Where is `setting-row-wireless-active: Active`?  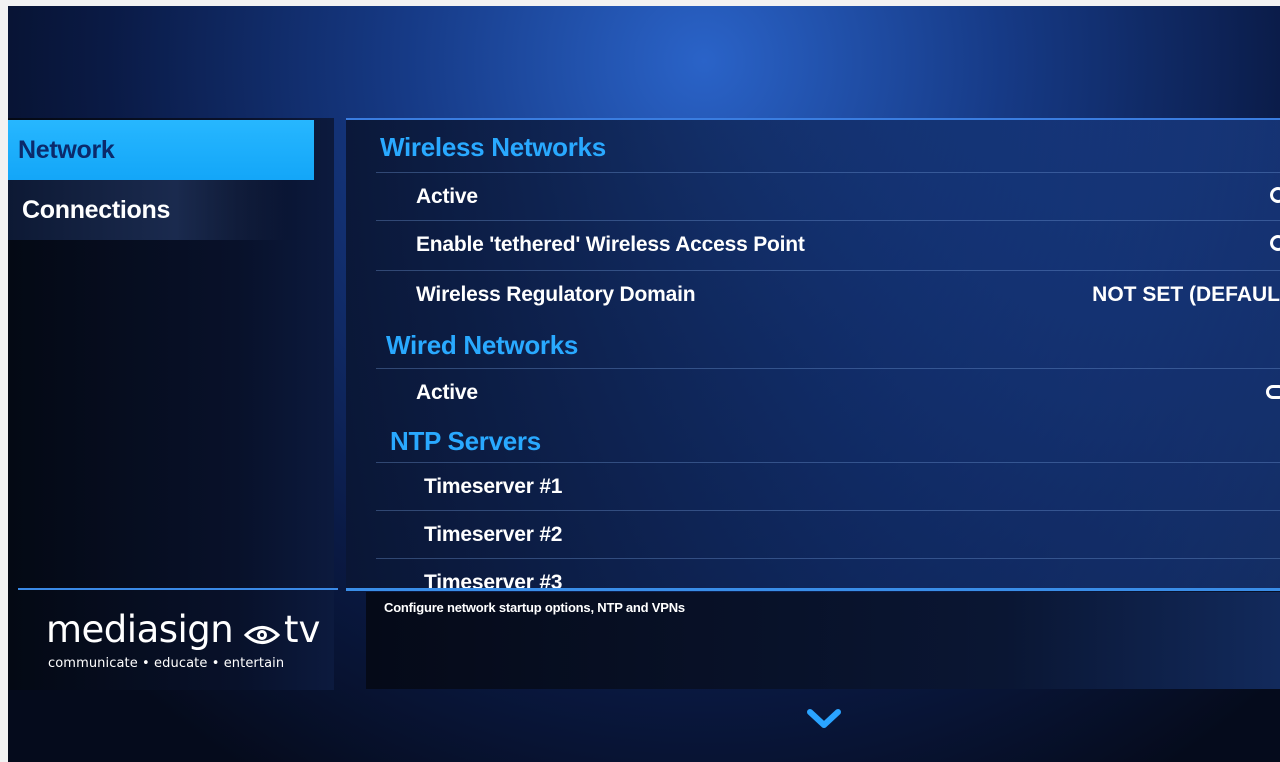 setting-row-wireless-active: Active is located at coordinates (828, 196).